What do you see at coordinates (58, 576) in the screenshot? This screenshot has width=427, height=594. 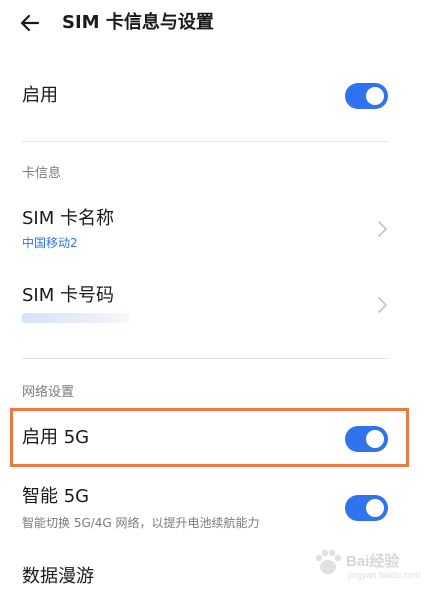 I see `data-roaming-label: 数据漫游` at bounding box center [58, 576].